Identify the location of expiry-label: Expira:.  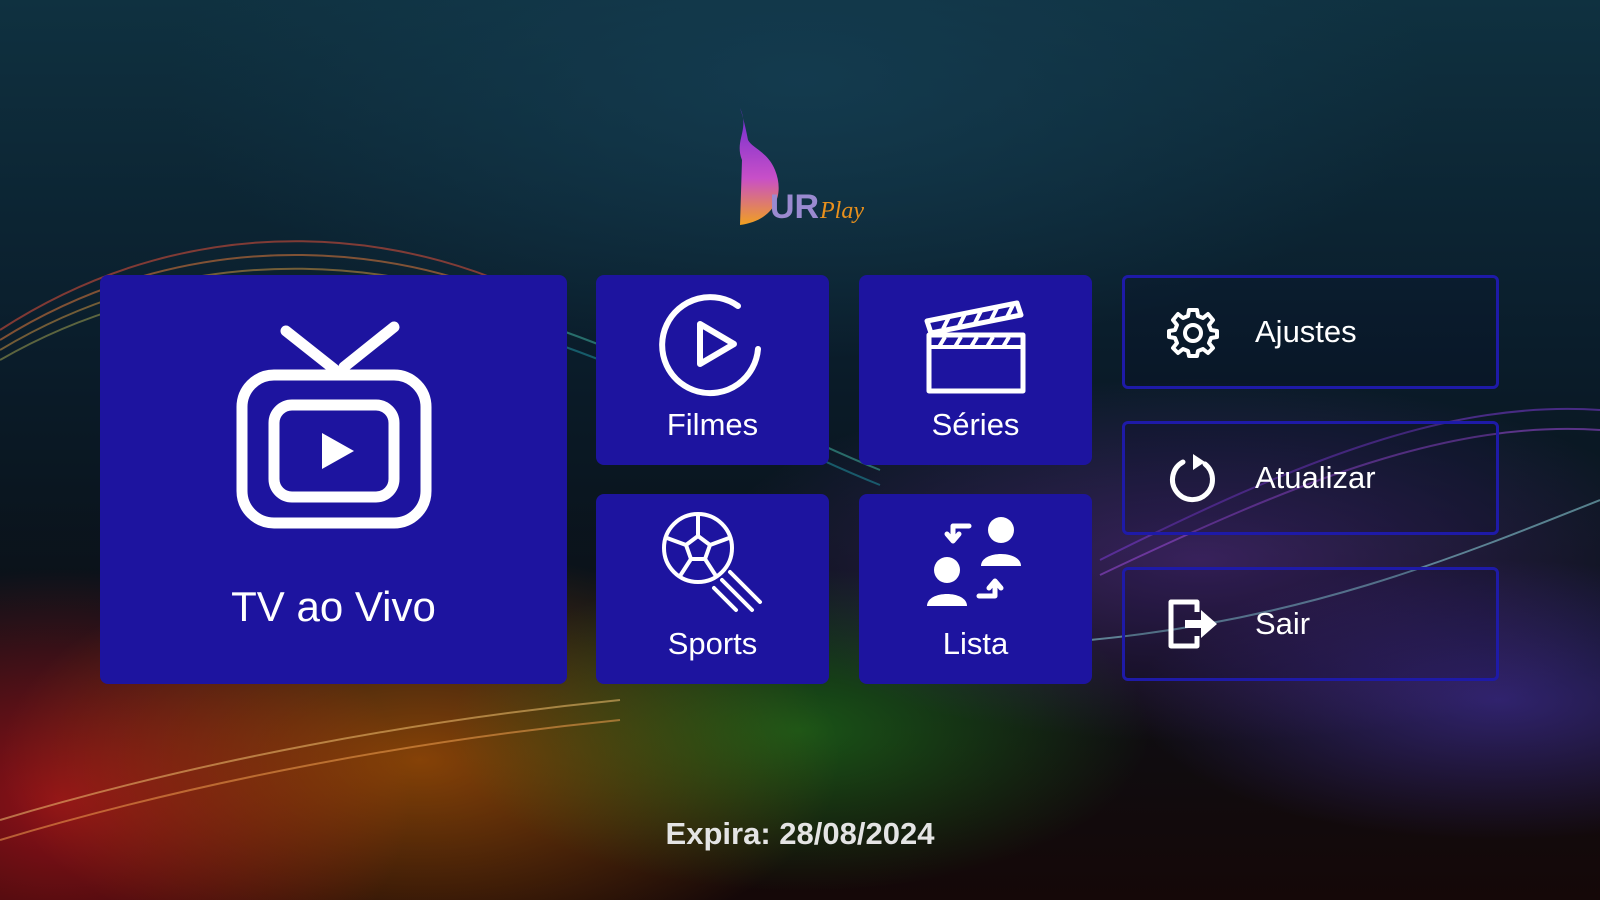
(718, 833).